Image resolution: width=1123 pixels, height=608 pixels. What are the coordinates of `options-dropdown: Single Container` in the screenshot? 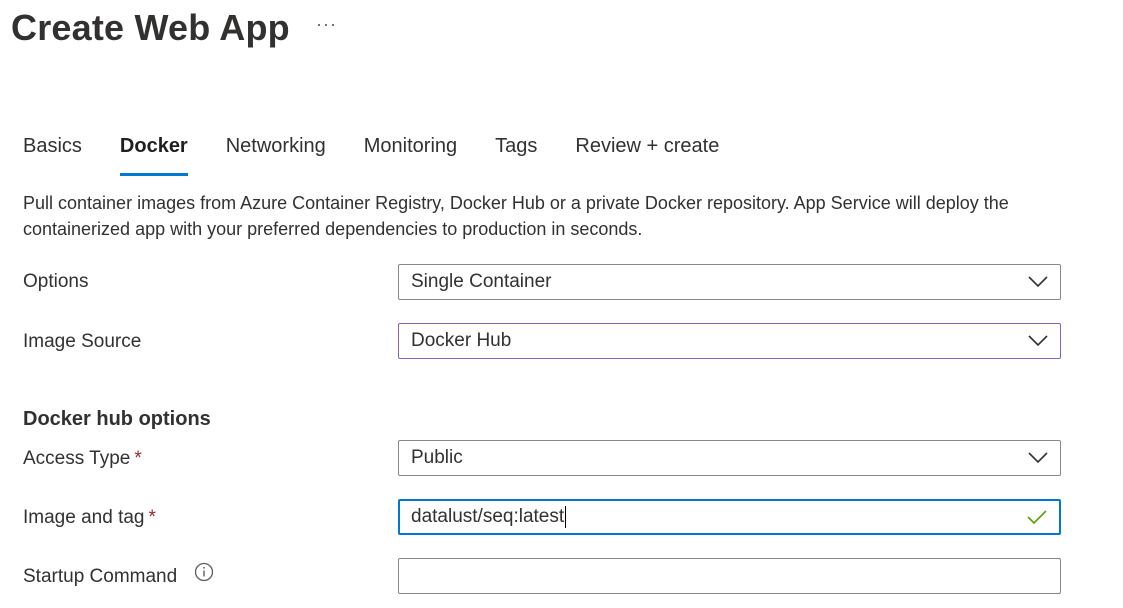 It's located at (729, 282).